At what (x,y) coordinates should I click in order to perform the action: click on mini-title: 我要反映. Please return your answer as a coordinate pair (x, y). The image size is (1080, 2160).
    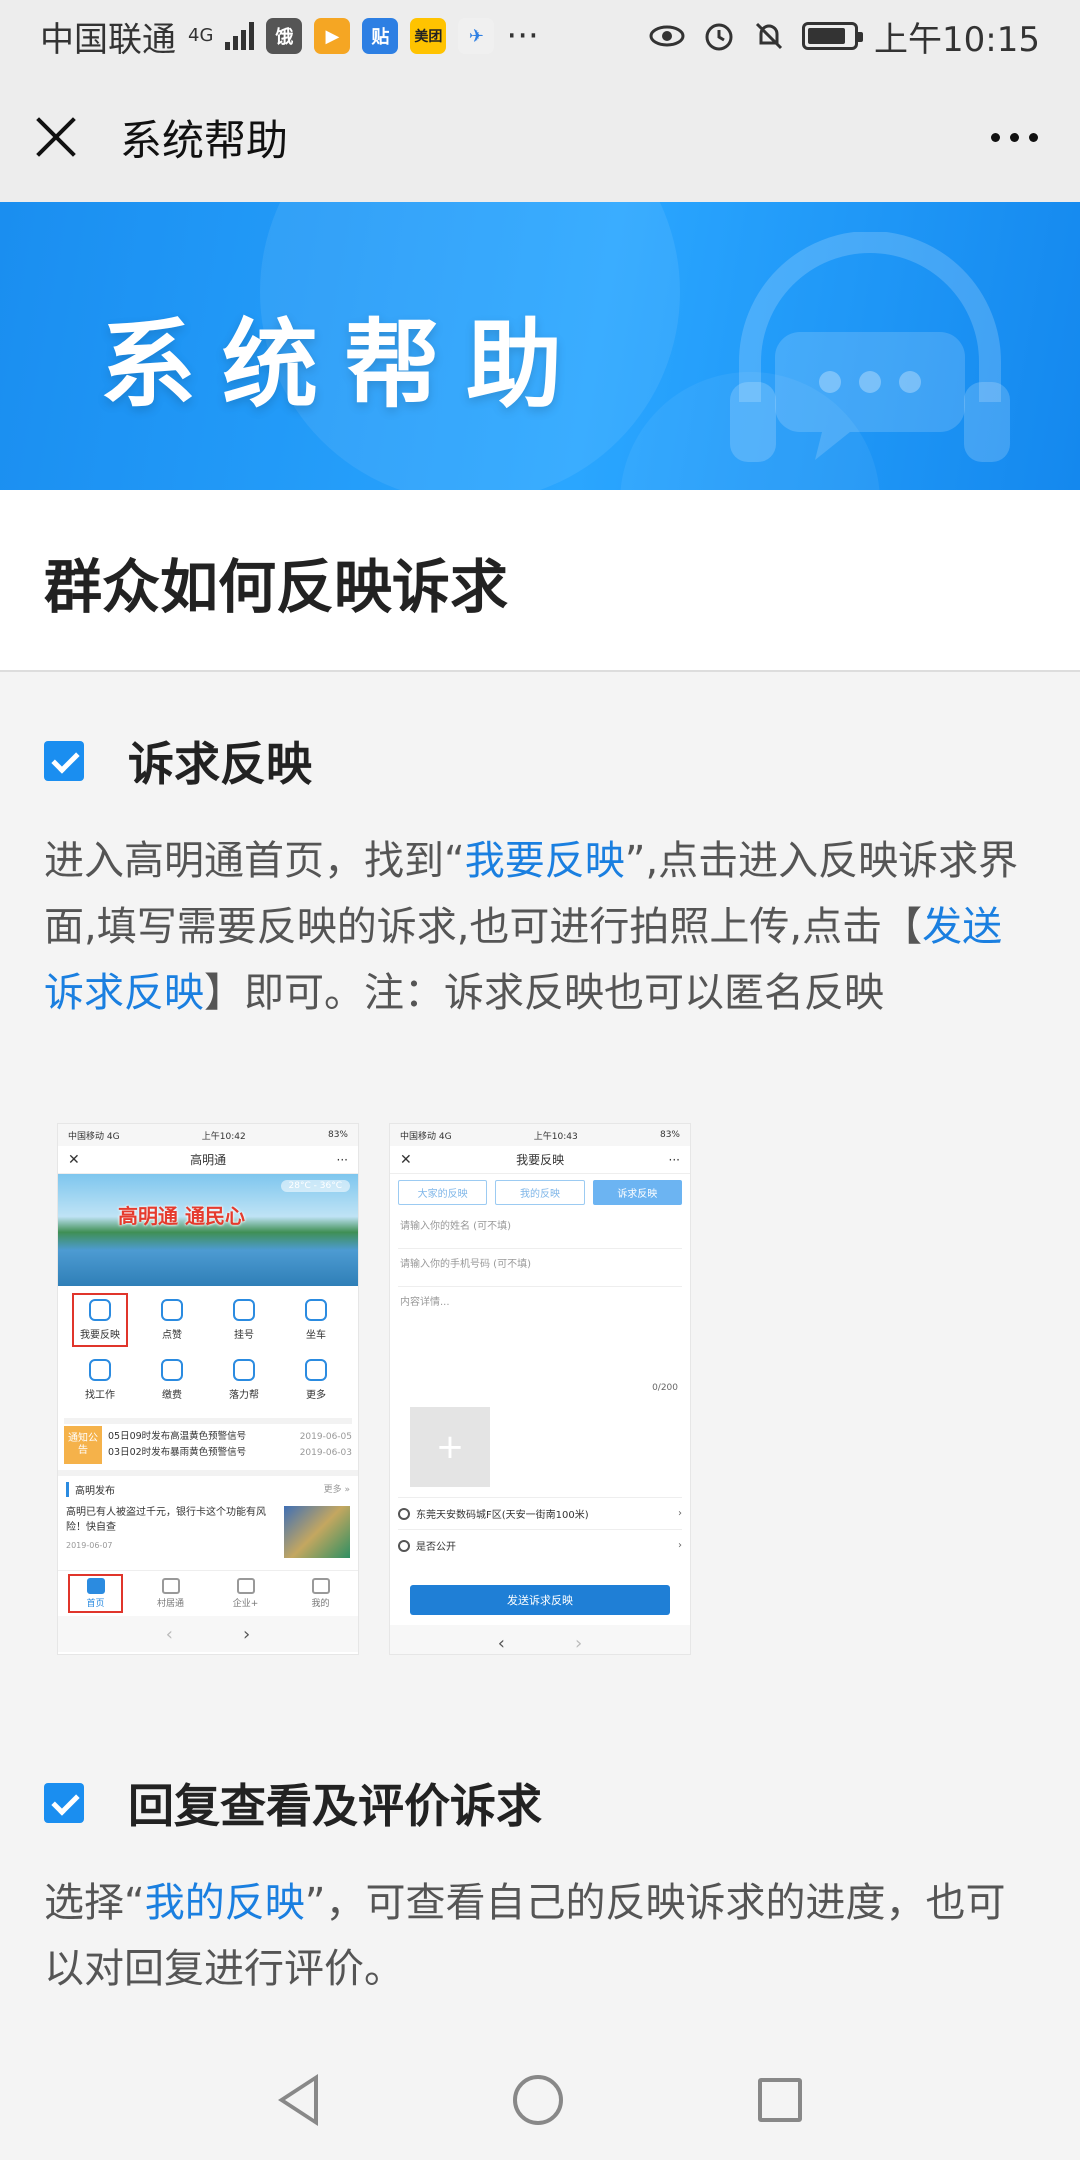
    Looking at the image, I should click on (540, 1160).